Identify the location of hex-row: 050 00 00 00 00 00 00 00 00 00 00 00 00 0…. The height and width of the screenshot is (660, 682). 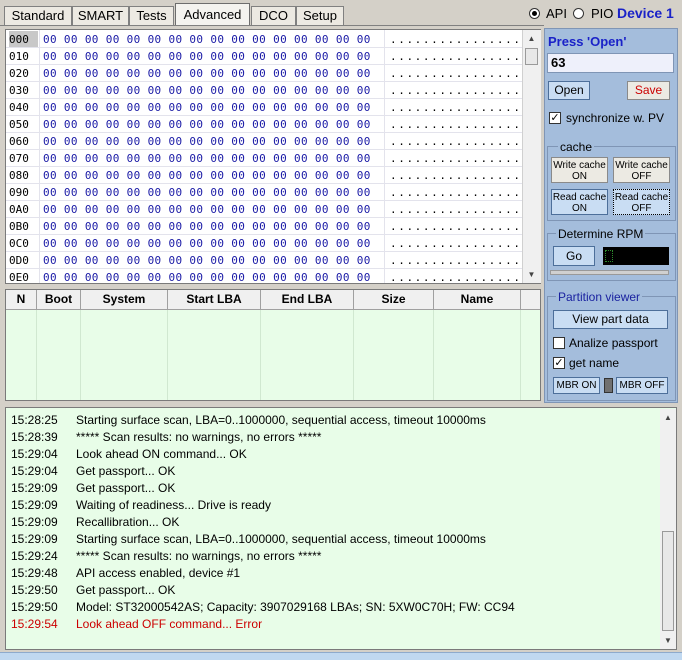
(266, 124).